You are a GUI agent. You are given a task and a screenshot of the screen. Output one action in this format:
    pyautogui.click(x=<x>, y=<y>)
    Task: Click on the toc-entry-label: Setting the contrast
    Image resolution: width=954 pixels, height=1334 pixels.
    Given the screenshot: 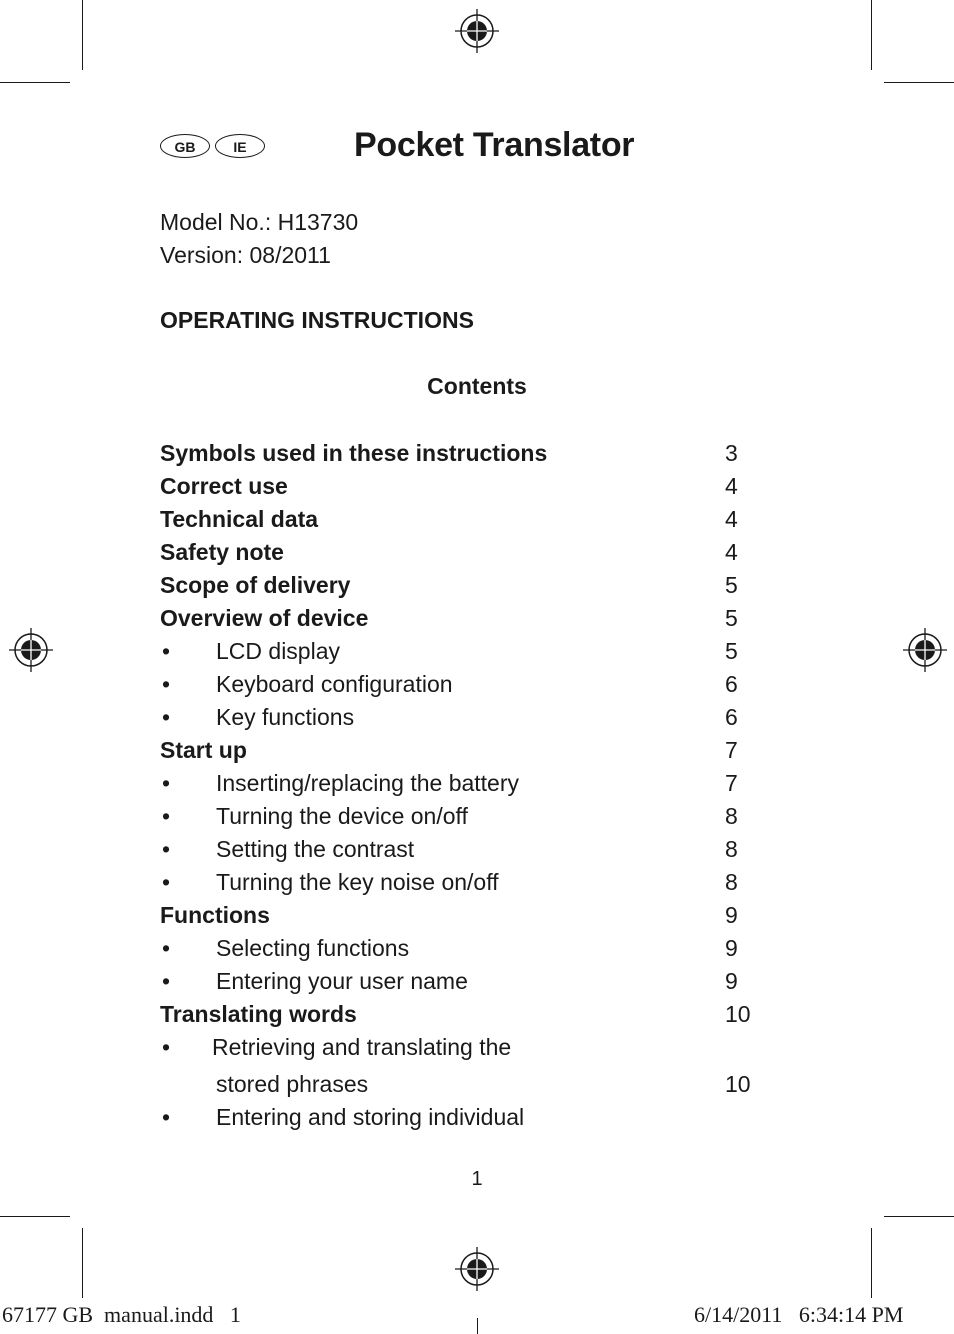 What is the action you would take?
    pyautogui.click(x=315, y=849)
    